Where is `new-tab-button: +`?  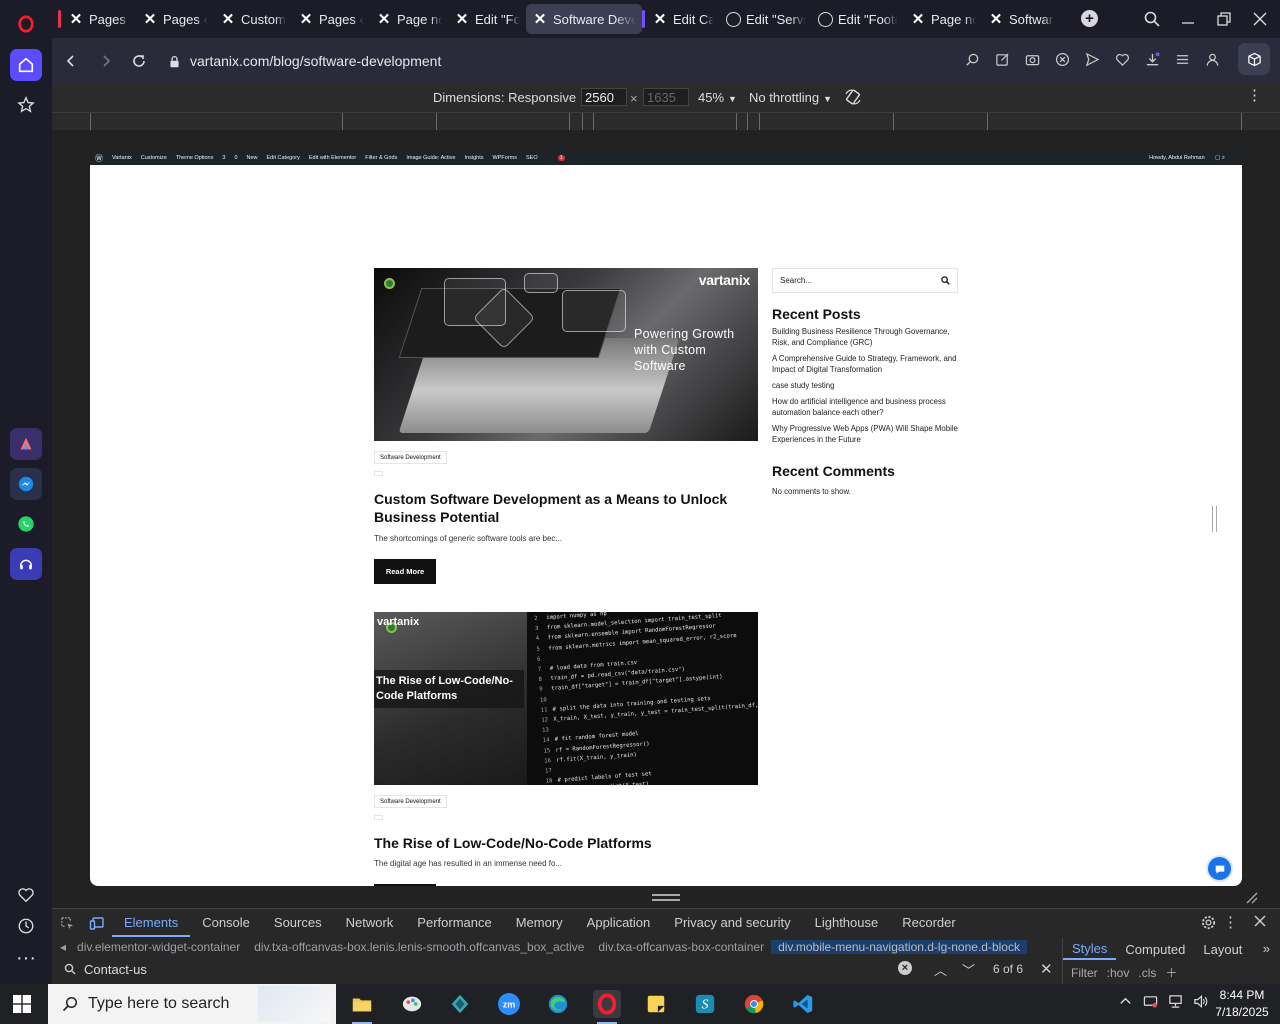
new-tab-button: + is located at coordinates (1089, 18).